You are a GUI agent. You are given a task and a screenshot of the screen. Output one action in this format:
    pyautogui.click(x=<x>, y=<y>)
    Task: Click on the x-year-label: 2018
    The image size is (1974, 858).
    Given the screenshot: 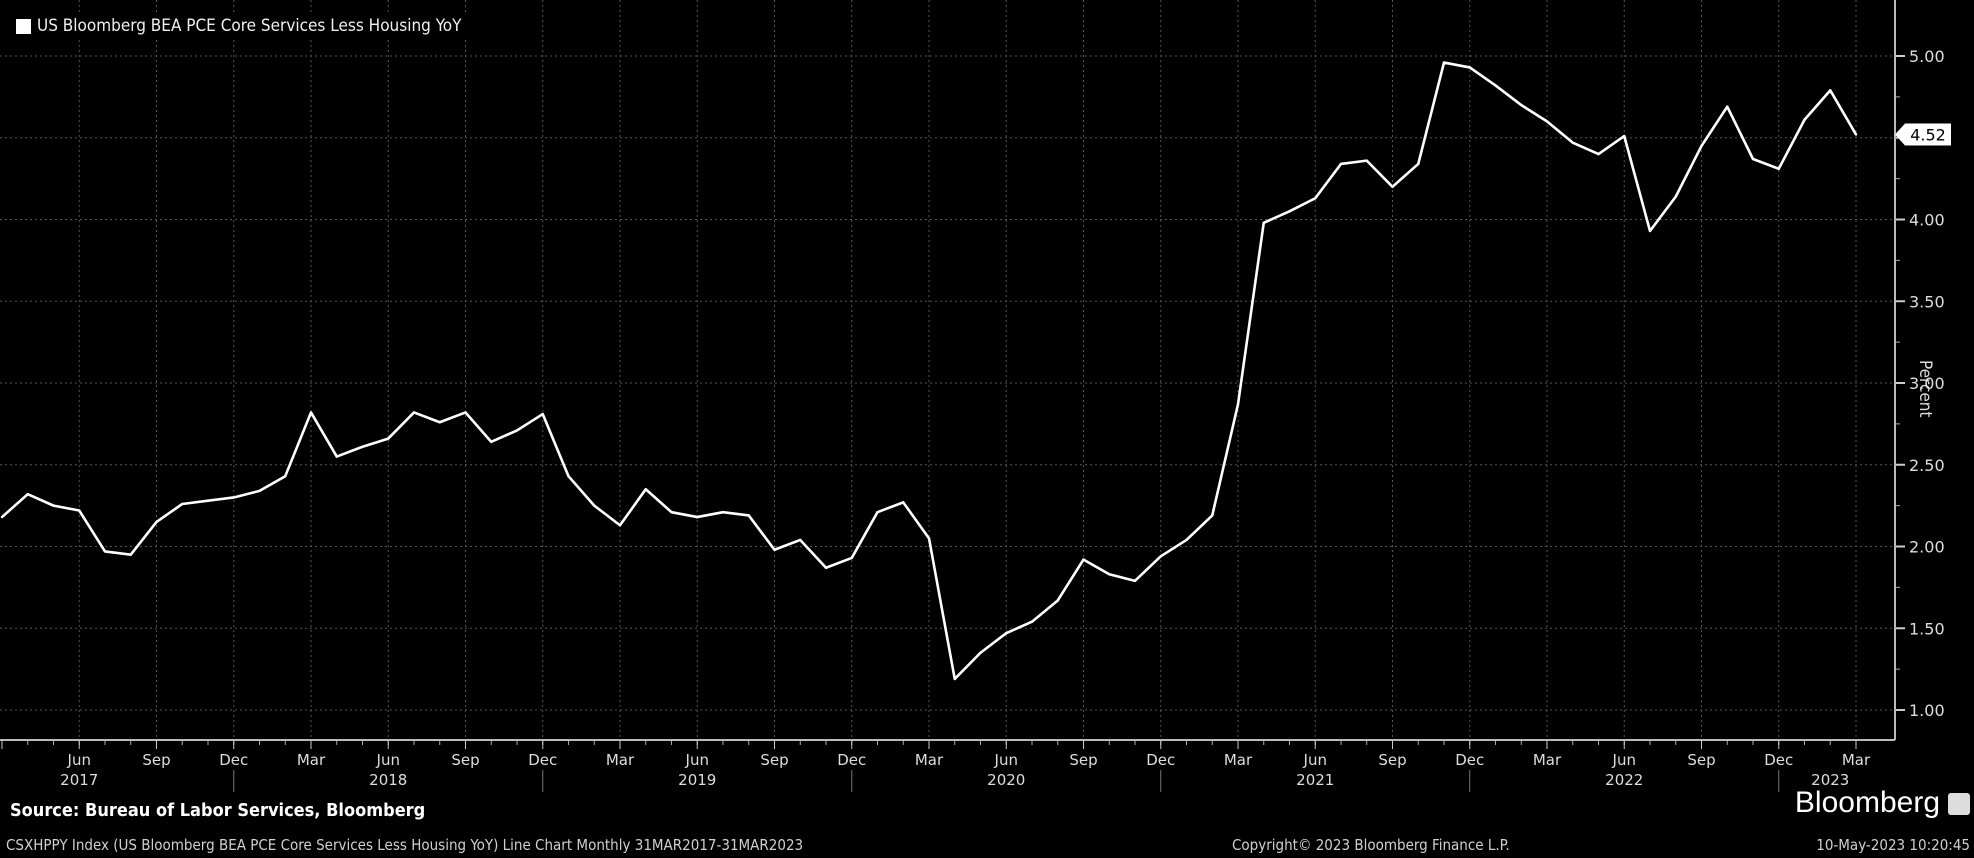 What is the action you would take?
    pyautogui.click(x=388, y=780)
    